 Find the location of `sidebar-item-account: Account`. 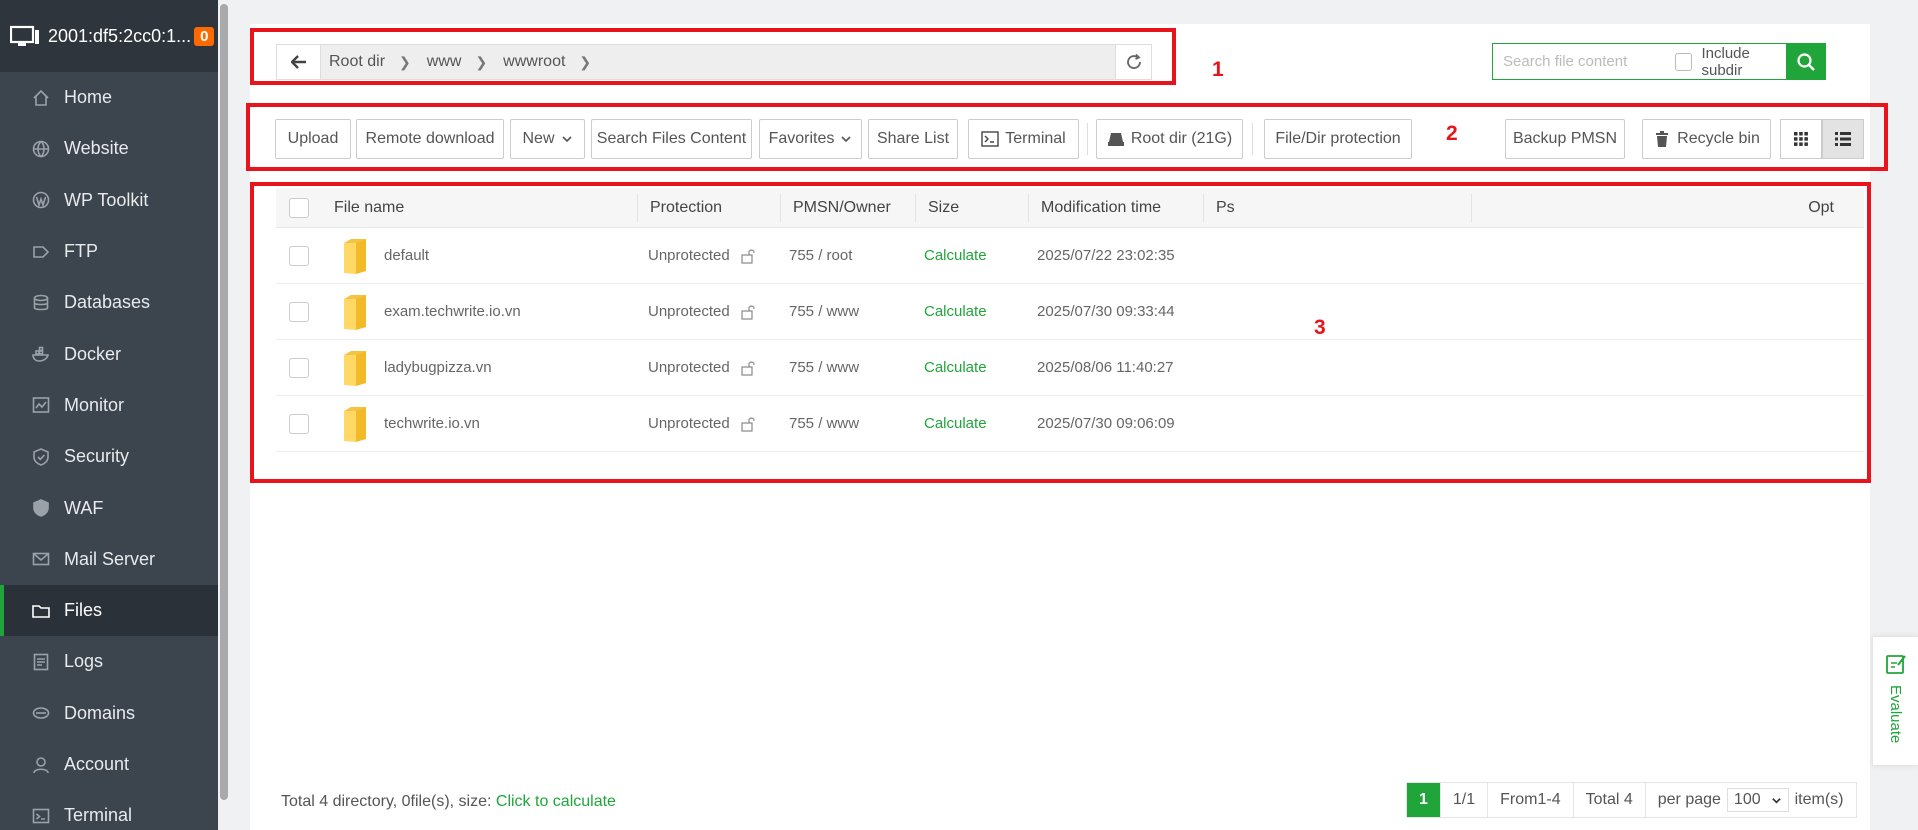

sidebar-item-account: Account is located at coordinates (109, 764).